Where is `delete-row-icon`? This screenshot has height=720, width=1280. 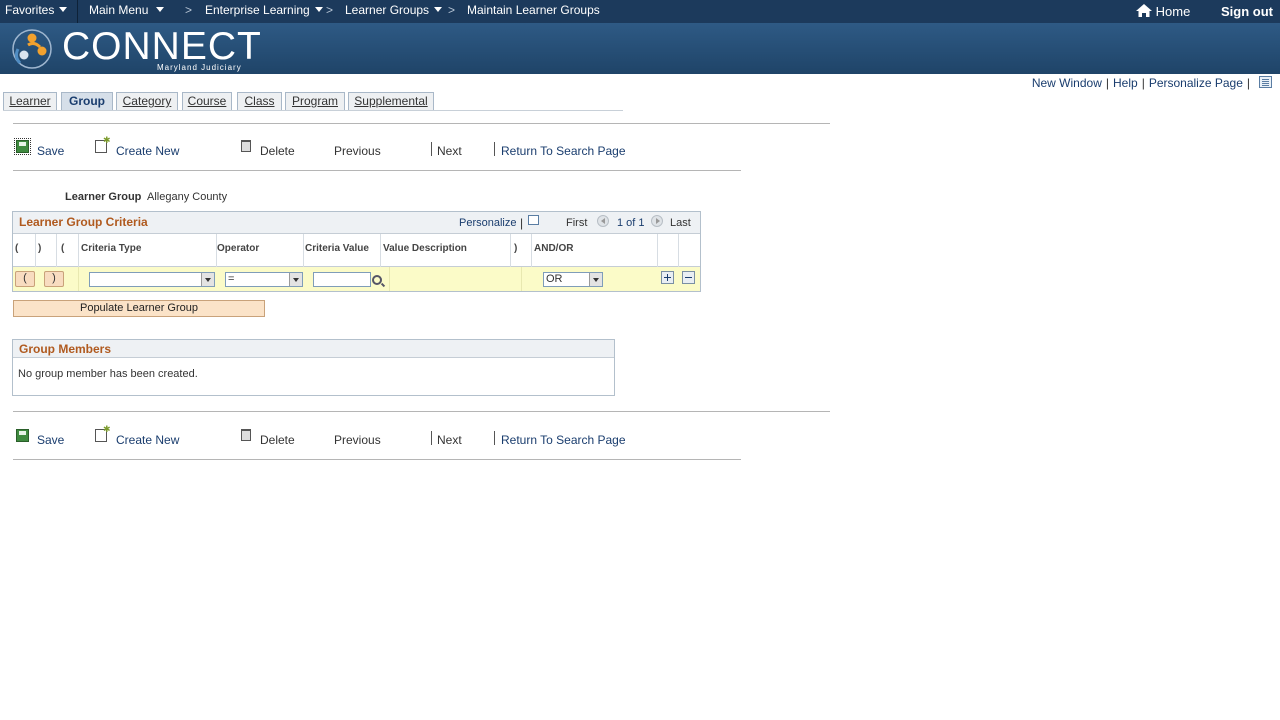
delete-row-icon is located at coordinates (688, 277).